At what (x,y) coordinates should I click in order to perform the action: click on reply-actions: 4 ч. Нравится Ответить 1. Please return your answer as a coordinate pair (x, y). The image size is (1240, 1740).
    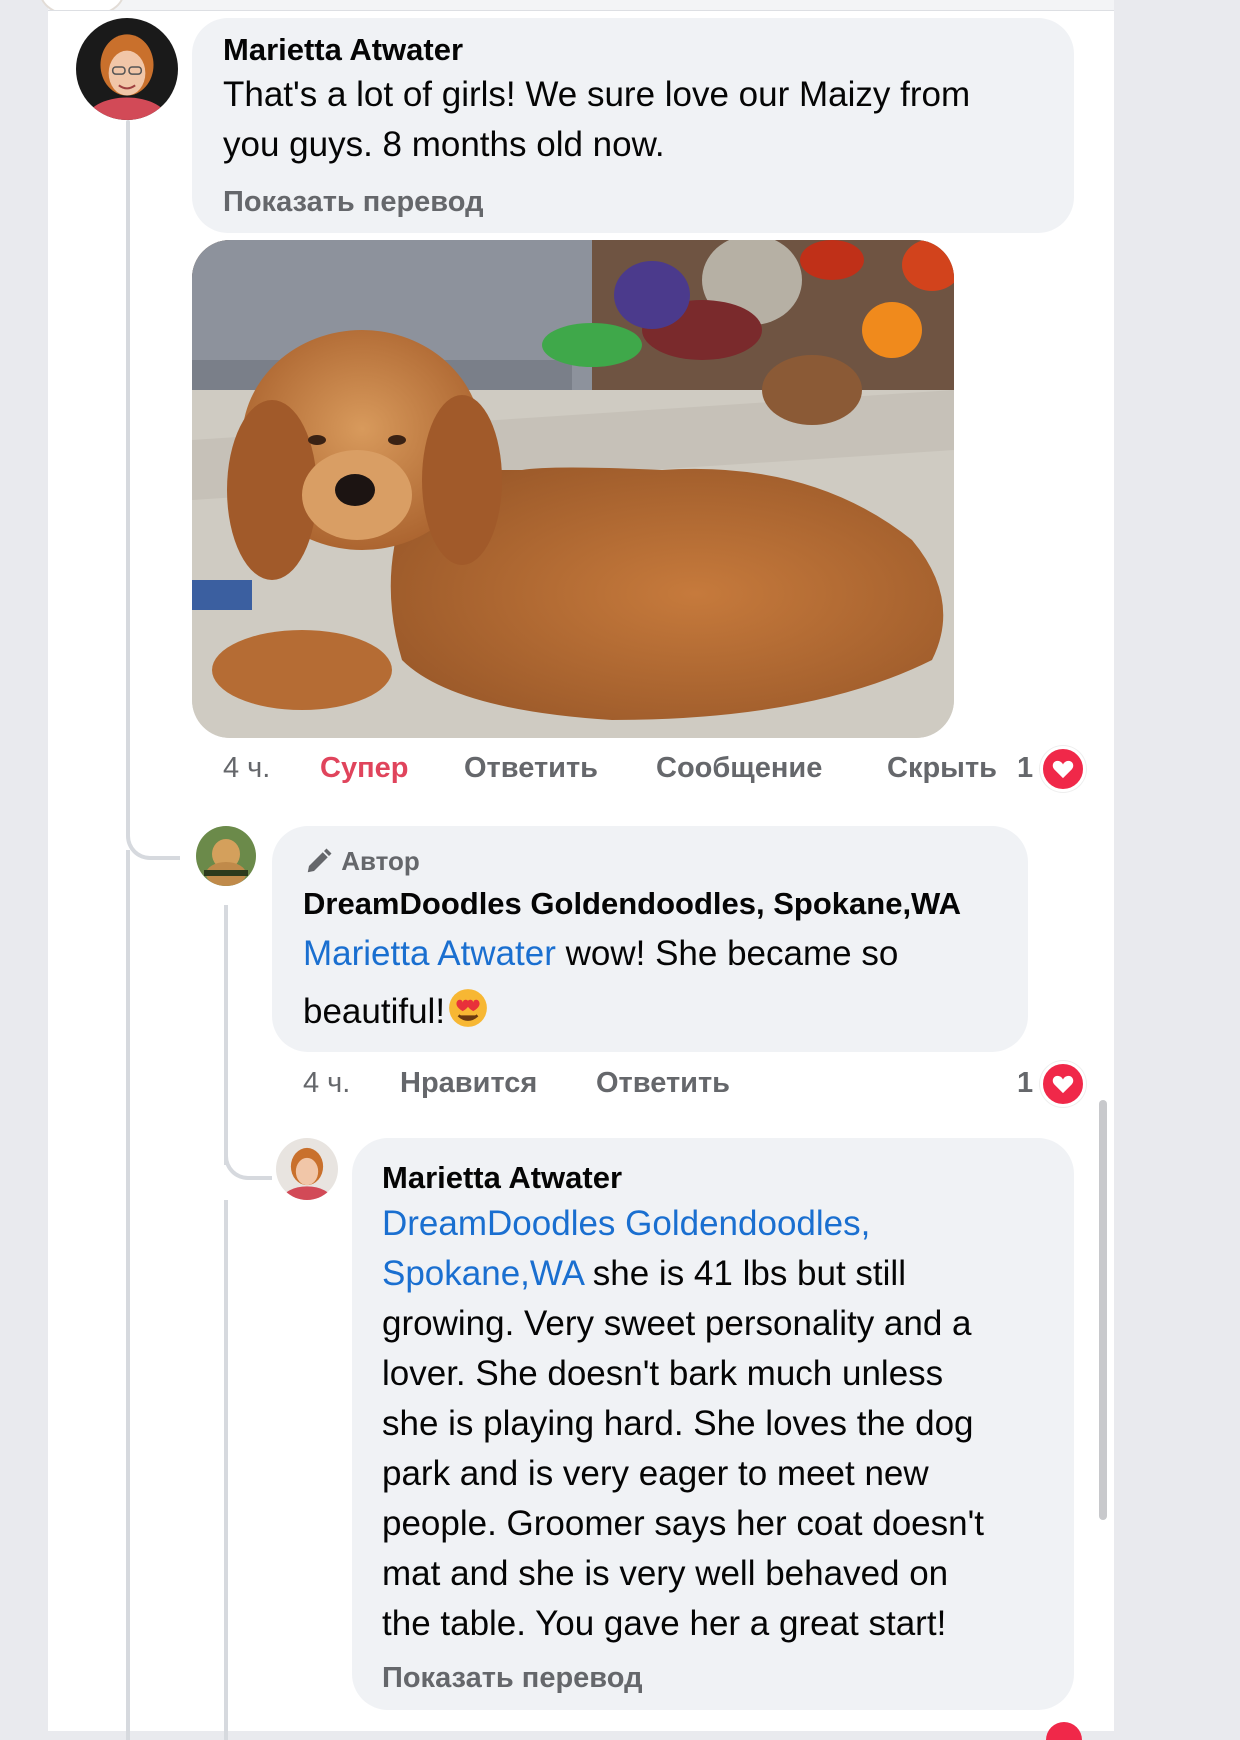
    Looking at the image, I should click on (693, 1087).